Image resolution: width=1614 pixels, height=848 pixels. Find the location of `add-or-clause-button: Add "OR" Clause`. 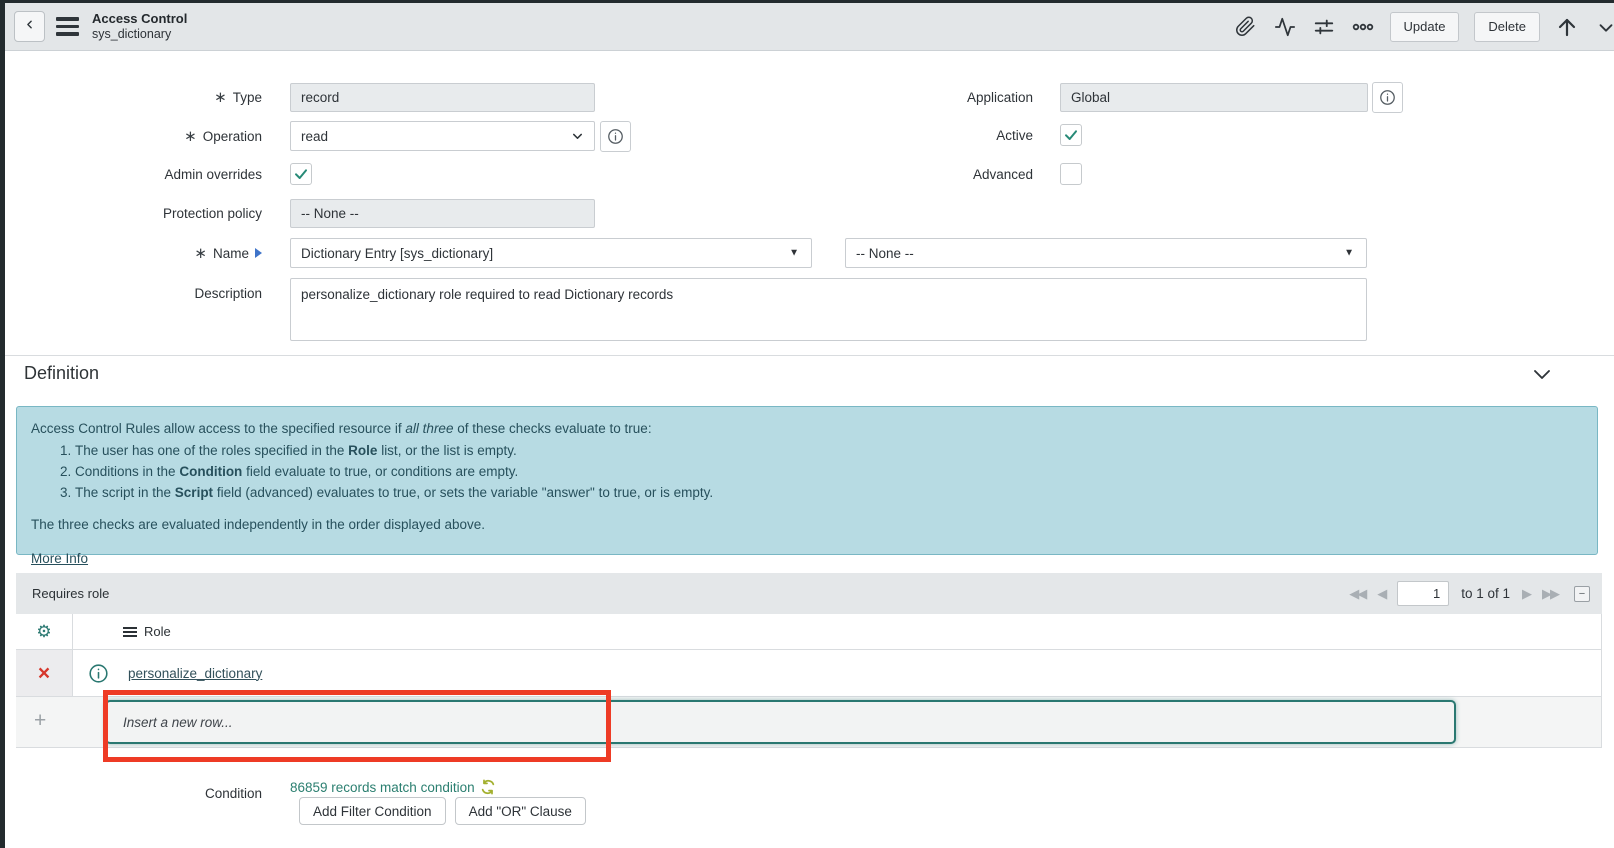

add-or-clause-button: Add "OR" Clause is located at coordinates (520, 811).